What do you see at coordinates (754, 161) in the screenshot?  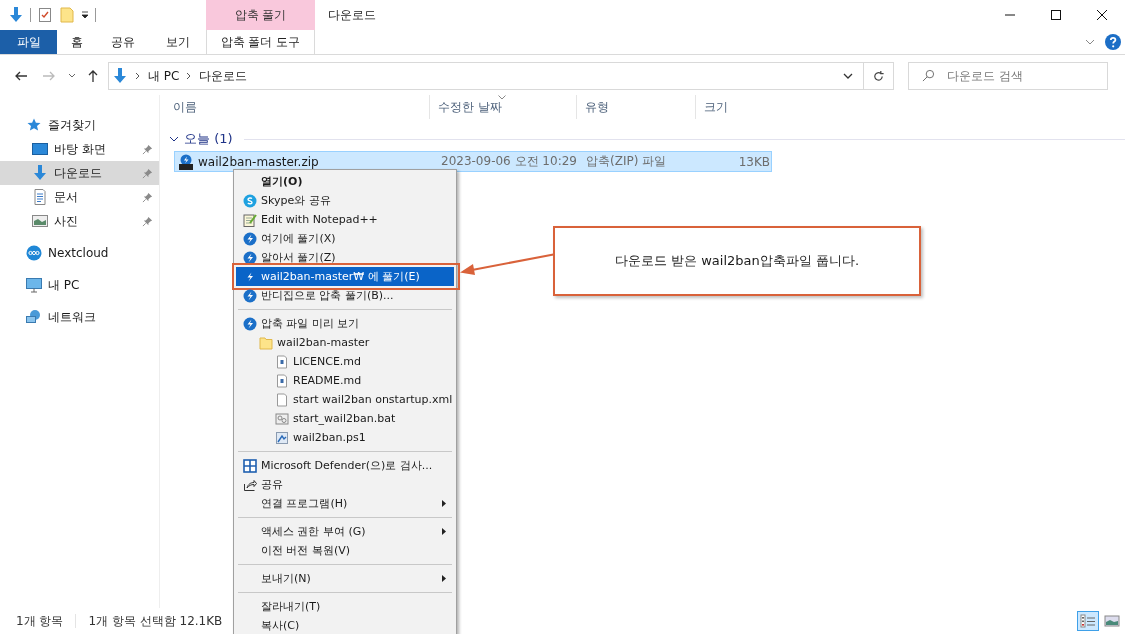 I see `file-size: 13KB` at bounding box center [754, 161].